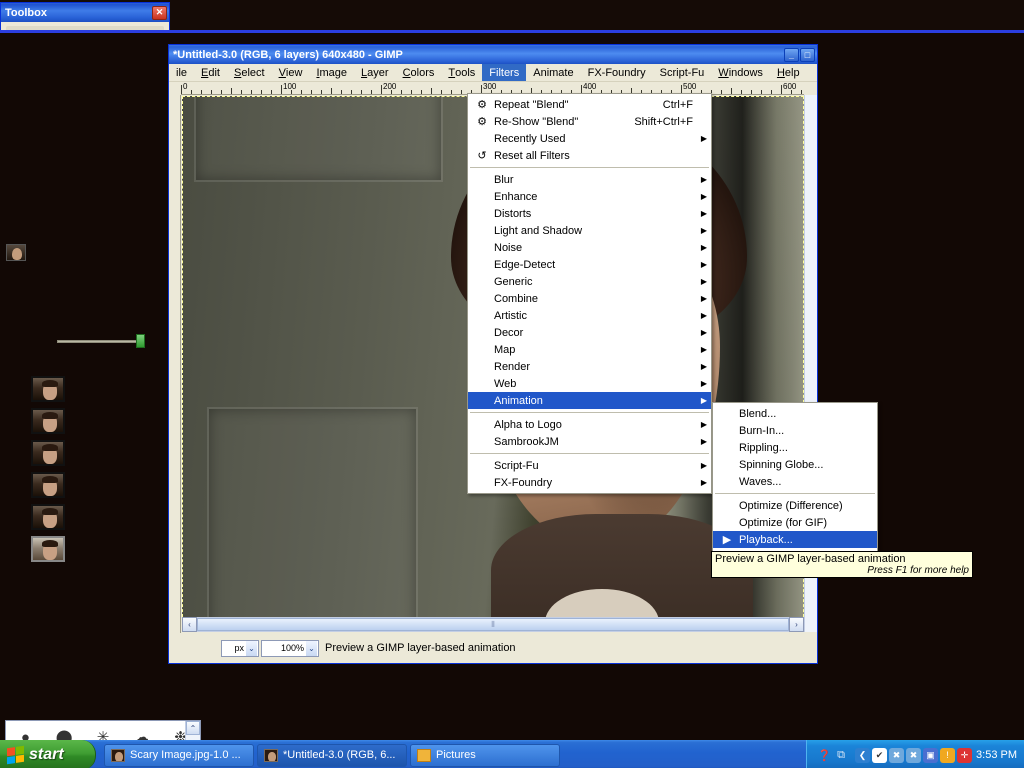 The width and height of the screenshot is (1024, 768). What do you see at coordinates (589, 264) in the screenshot?
I see `menu-item-edge-detect: Edge-Detect ▶` at bounding box center [589, 264].